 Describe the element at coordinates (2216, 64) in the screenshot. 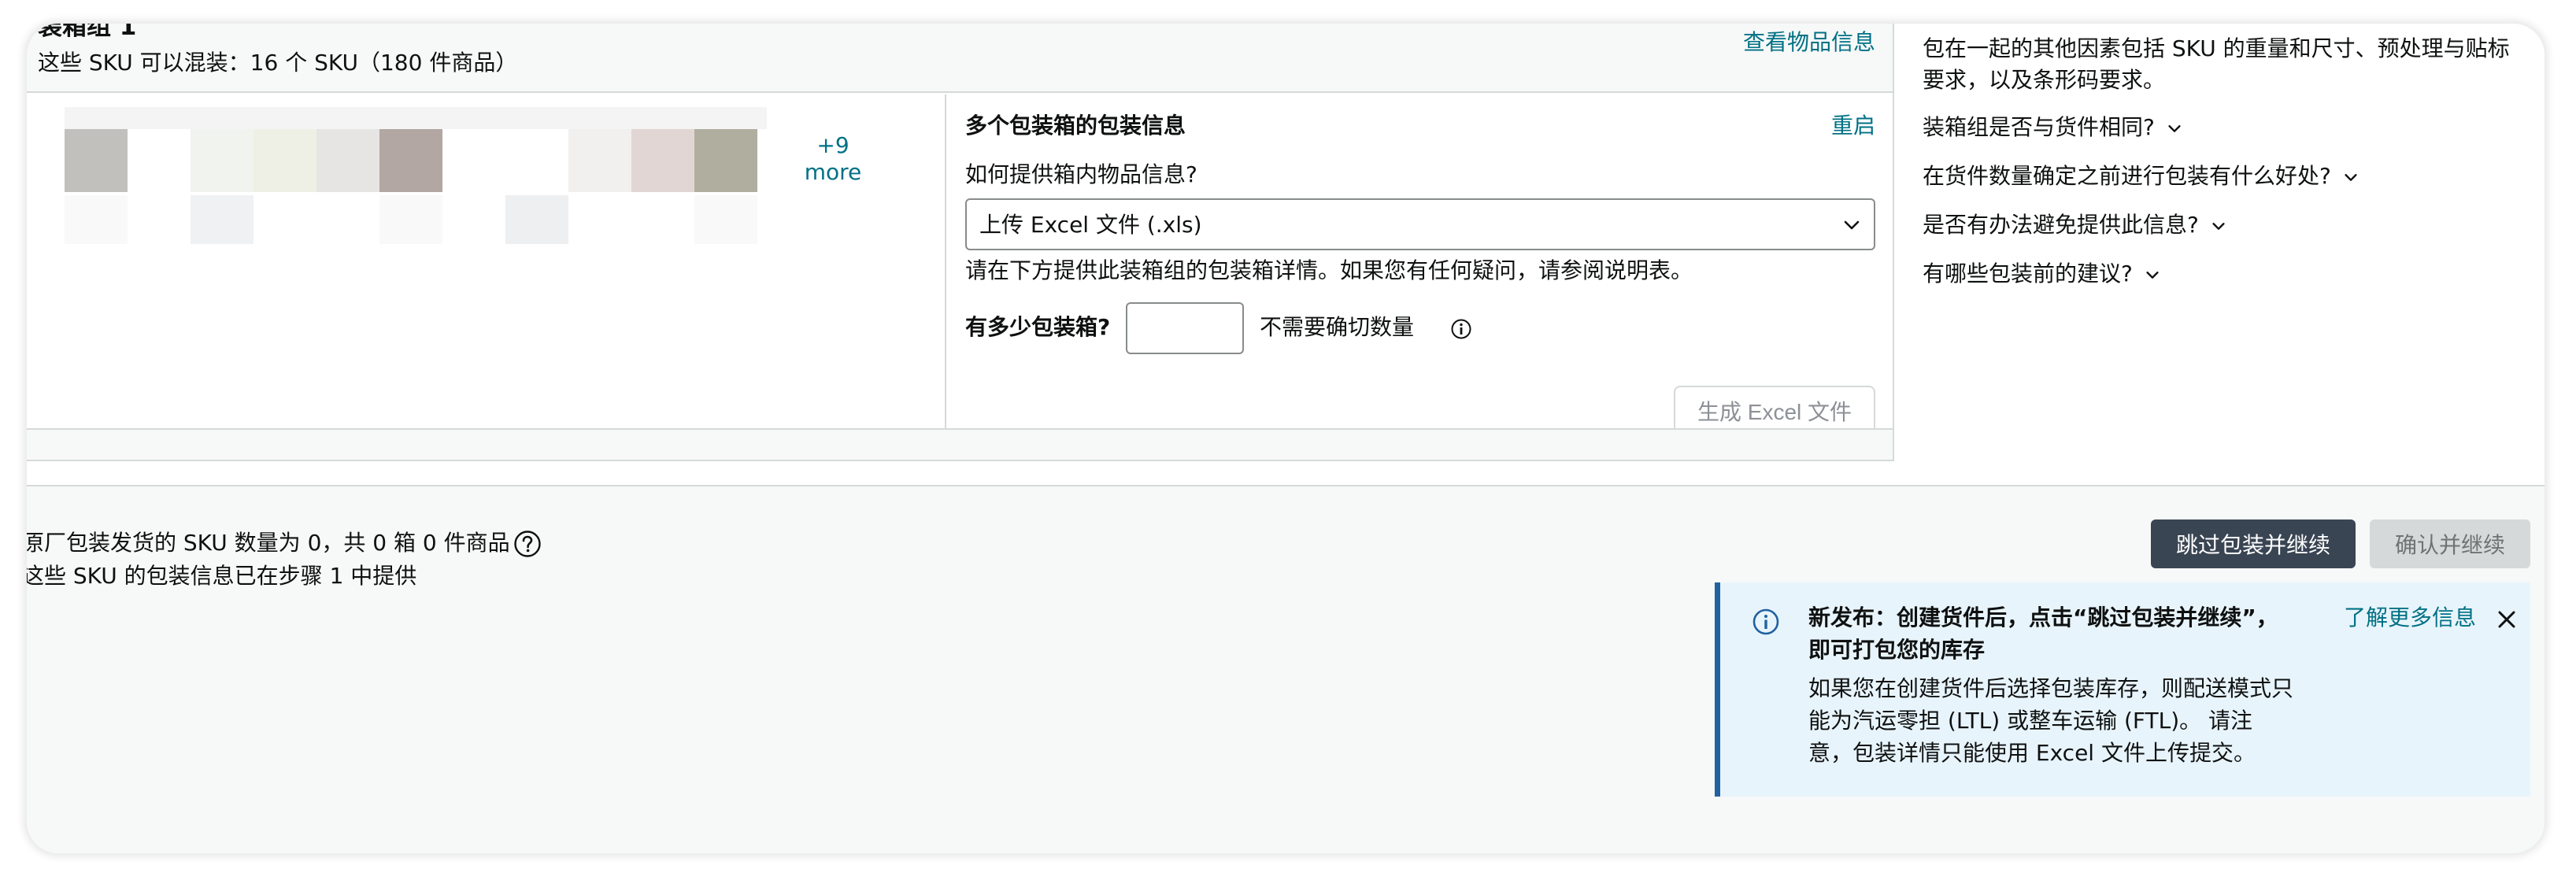

I see `faq-intro-text: 包在一起的其他因素包括 SKU 的重量和尺寸、预处理与贴标要求，以及条形码要求。` at that location.